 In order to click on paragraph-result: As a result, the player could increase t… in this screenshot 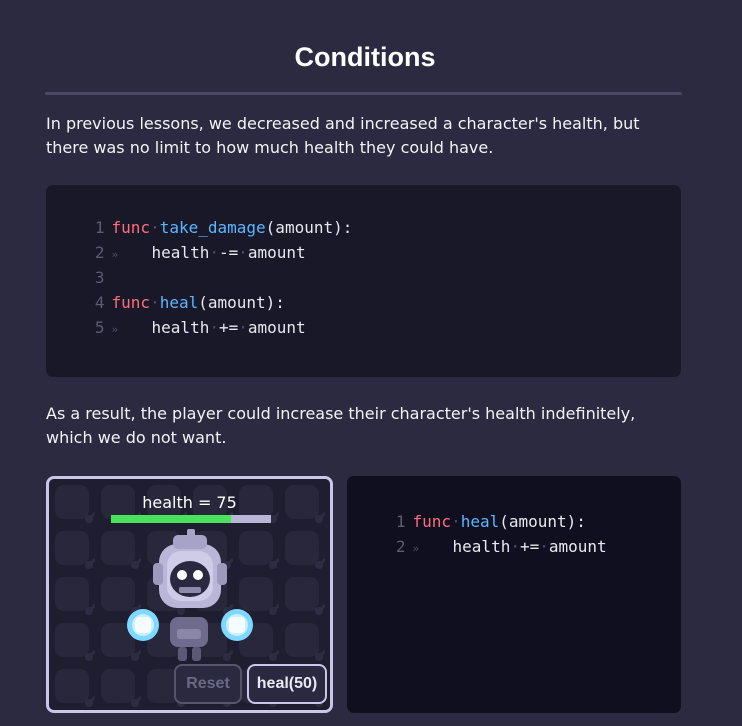, I will do `click(341, 425)`.